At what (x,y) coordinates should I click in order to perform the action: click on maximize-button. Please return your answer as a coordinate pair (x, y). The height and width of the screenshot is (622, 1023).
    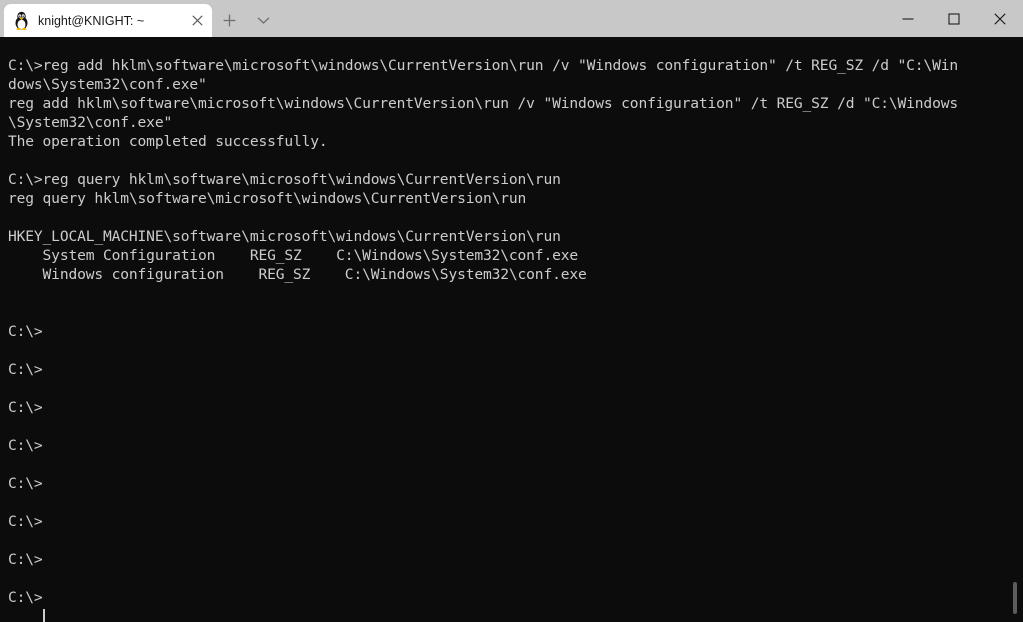
    Looking at the image, I should click on (954, 18).